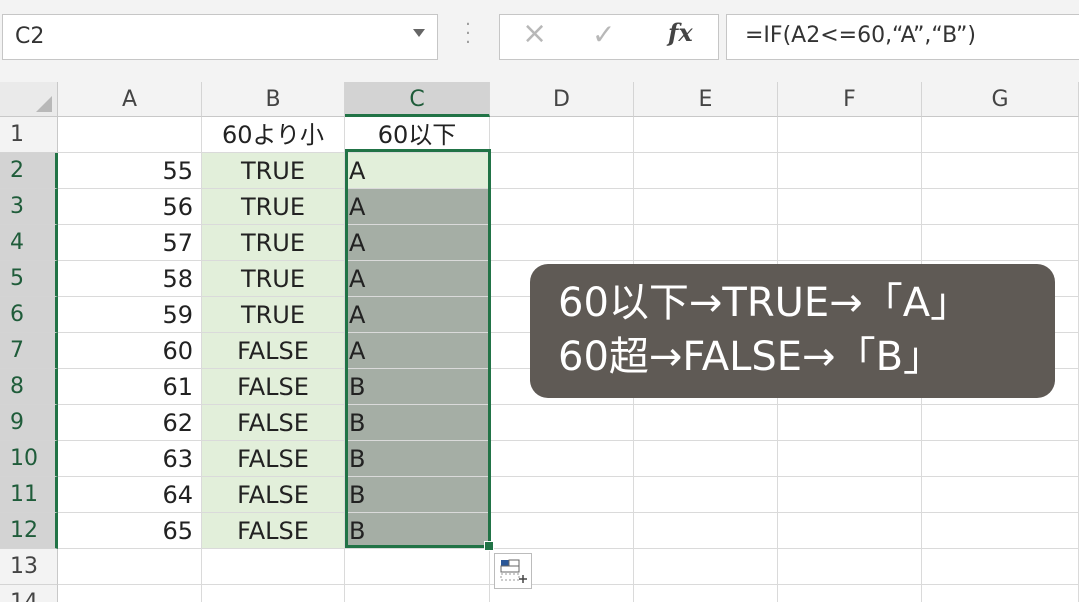 This screenshot has height=602, width=1079. I want to click on cell-a3: 56, so click(130, 207).